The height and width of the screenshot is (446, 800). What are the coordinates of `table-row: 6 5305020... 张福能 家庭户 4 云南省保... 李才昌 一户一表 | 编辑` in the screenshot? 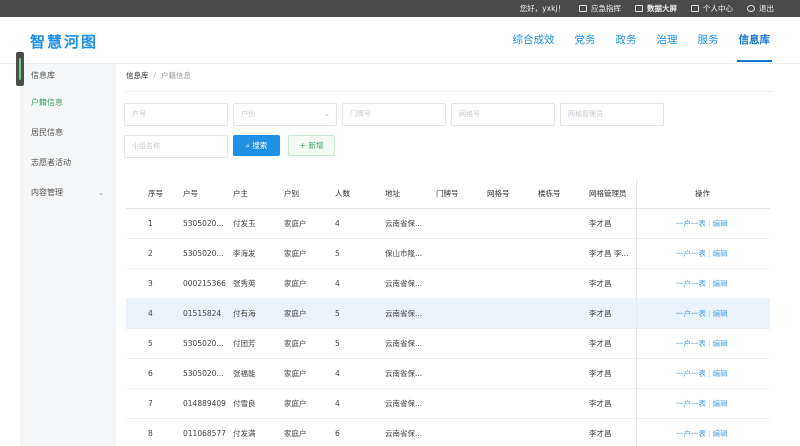 It's located at (448, 374).